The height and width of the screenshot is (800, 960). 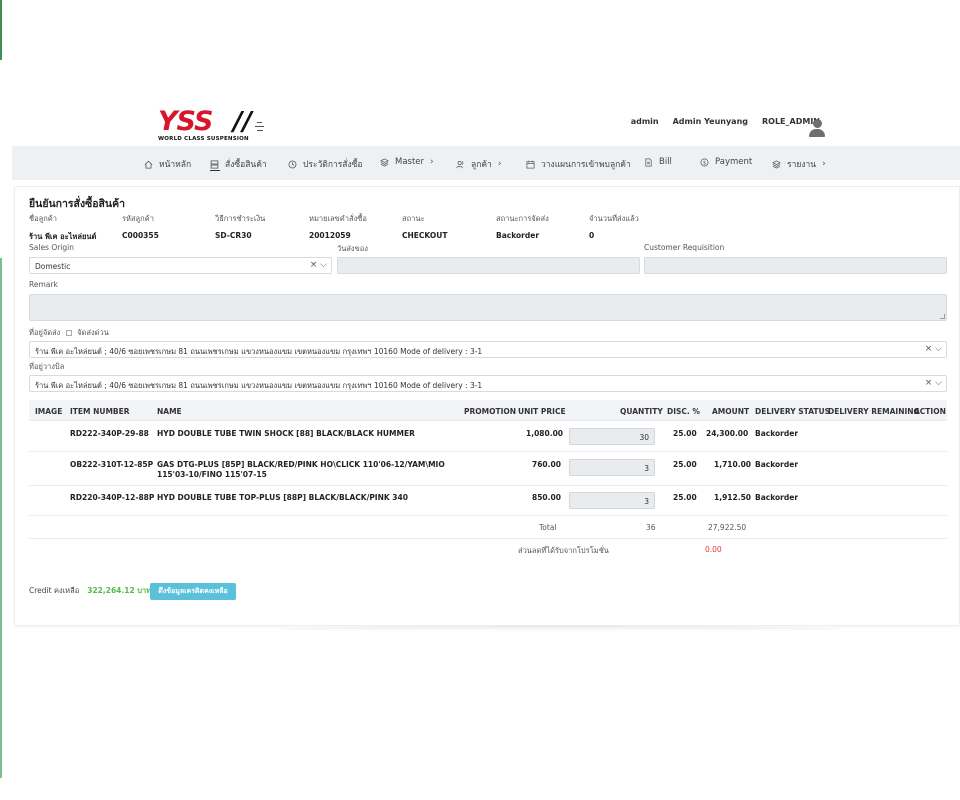 What do you see at coordinates (518, 235) in the screenshot?
I see `info-value: Backorder` at bounding box center [518, 235].